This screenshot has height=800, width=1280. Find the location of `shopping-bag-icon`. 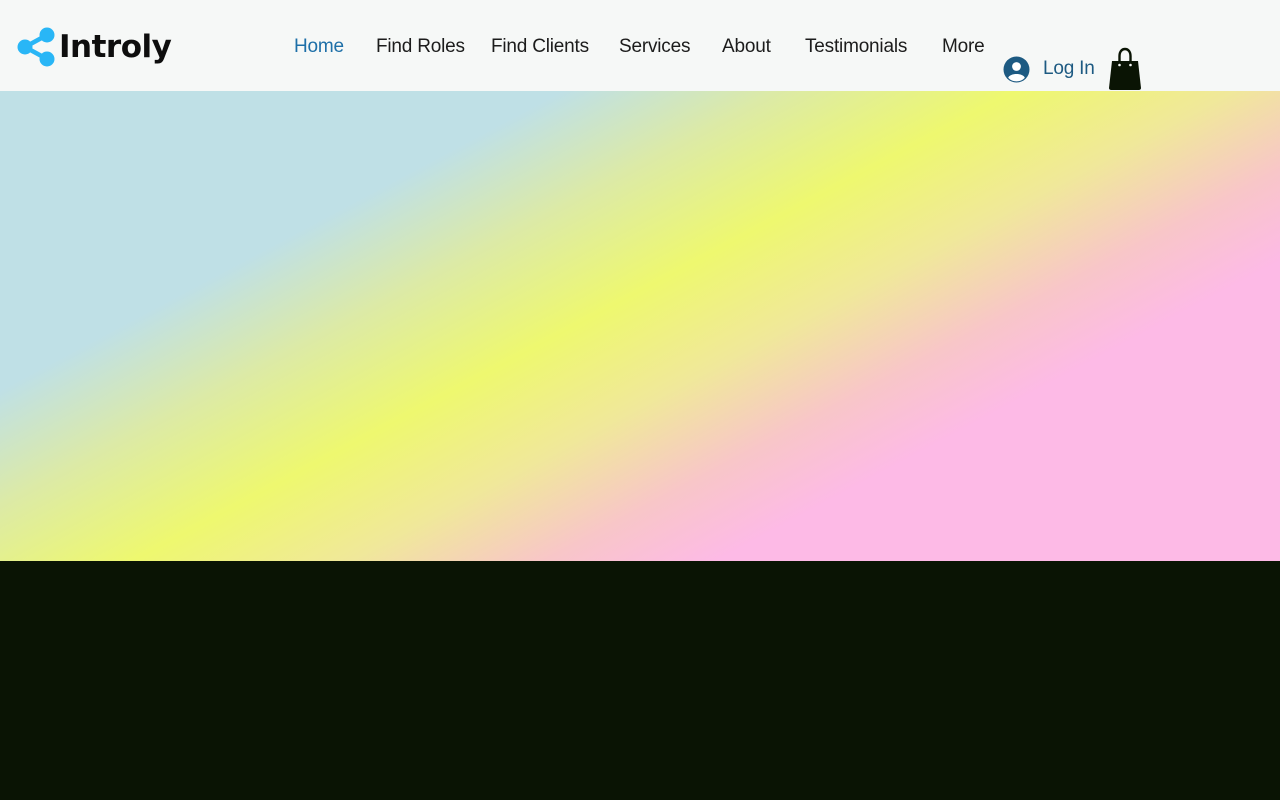

shopping-bag-icon is located at coordinates (1125, 68).